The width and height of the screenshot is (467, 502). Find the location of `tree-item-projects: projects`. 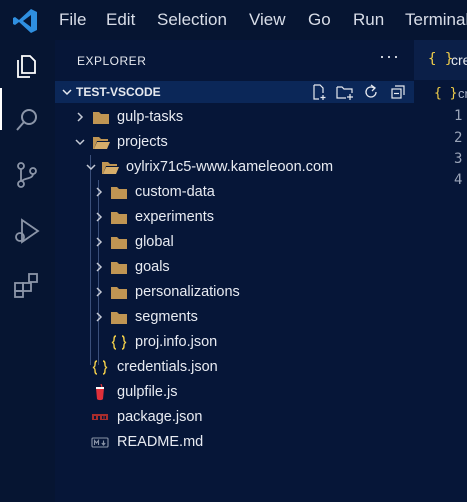

tree-item-projects: projects is located at coordinates (234, 142).